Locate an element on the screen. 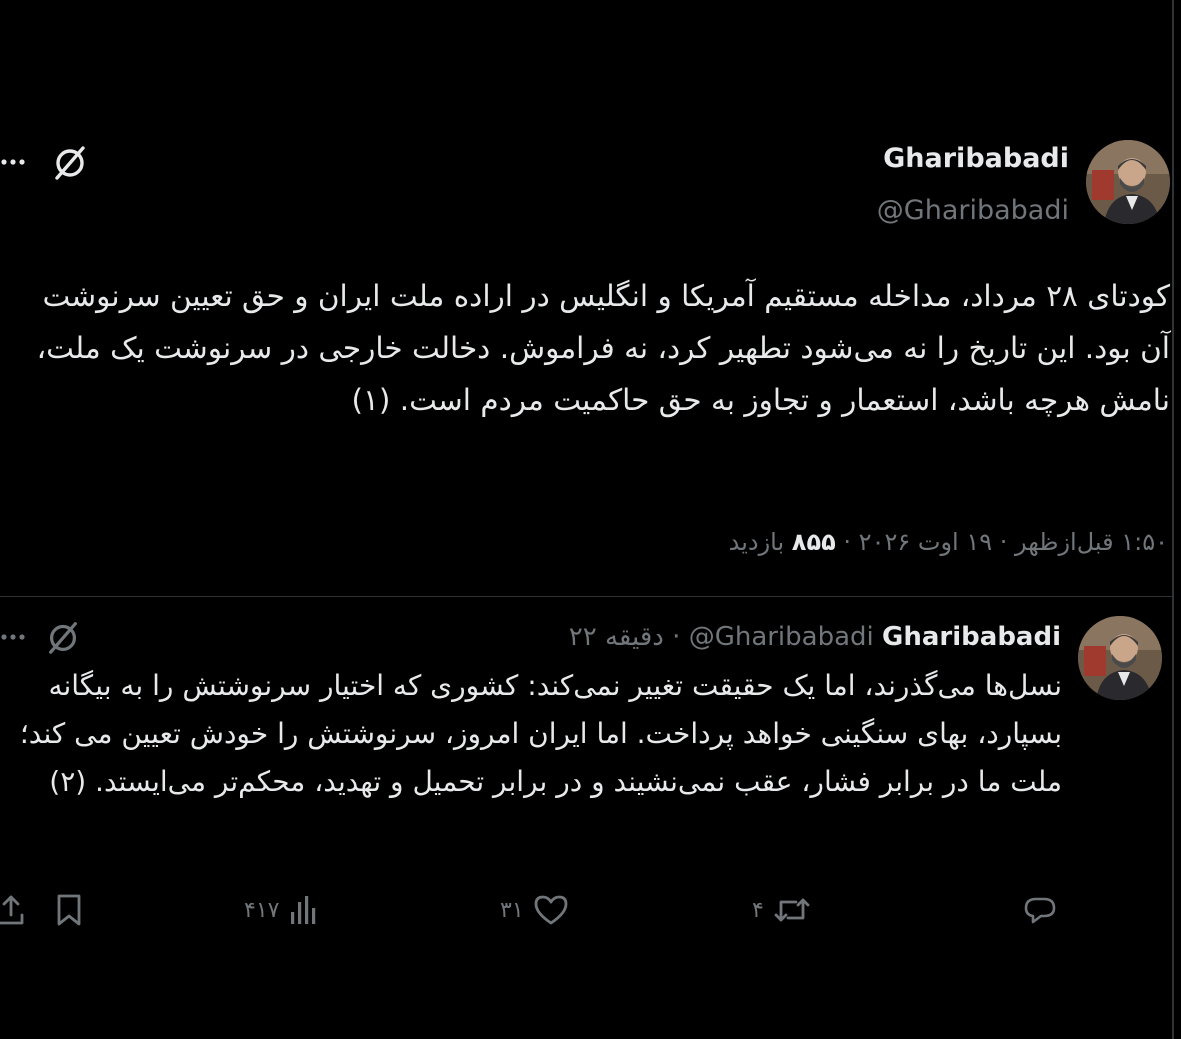  views-count: ۴۱۷ is located at coordinates (262, 910).